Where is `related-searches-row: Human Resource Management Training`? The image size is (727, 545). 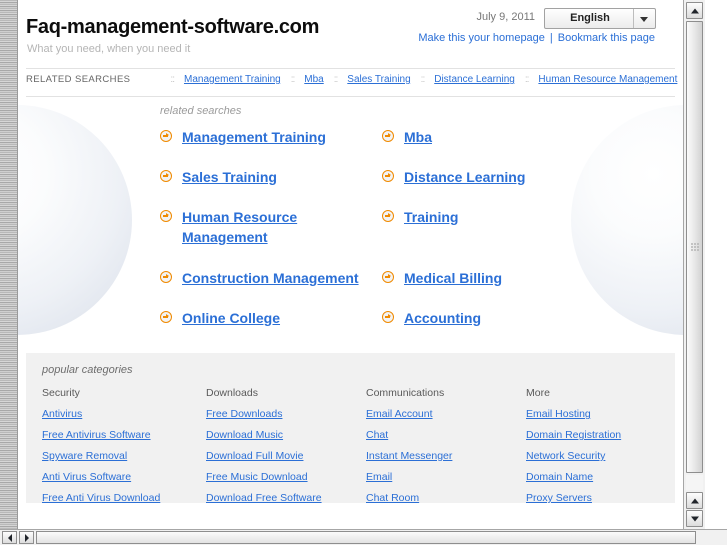
related-searches-row: Human Resource Management Training is located at coordinates (410, 237).